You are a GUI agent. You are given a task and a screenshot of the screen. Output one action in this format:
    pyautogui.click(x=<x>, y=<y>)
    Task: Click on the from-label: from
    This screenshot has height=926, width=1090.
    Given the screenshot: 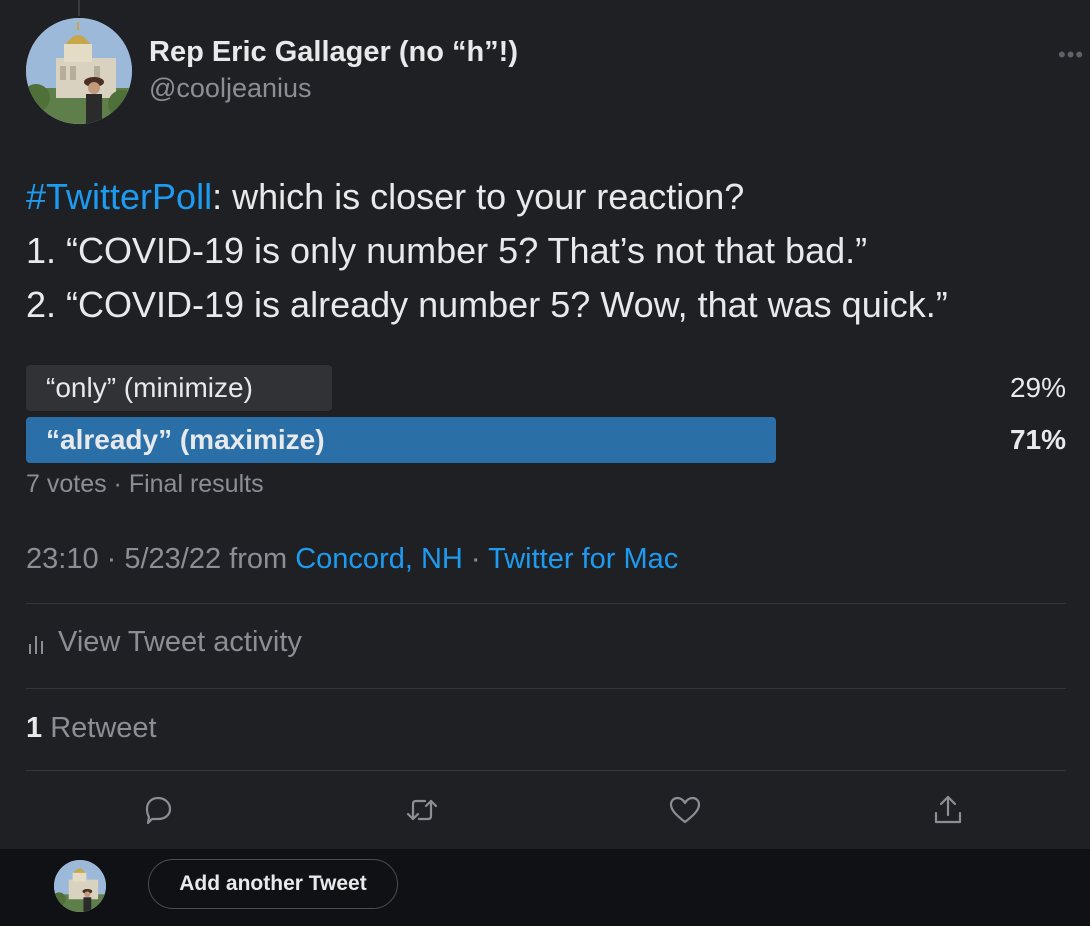 What is the action you would take?
    pyautogui.click(x=258, y=559)
    